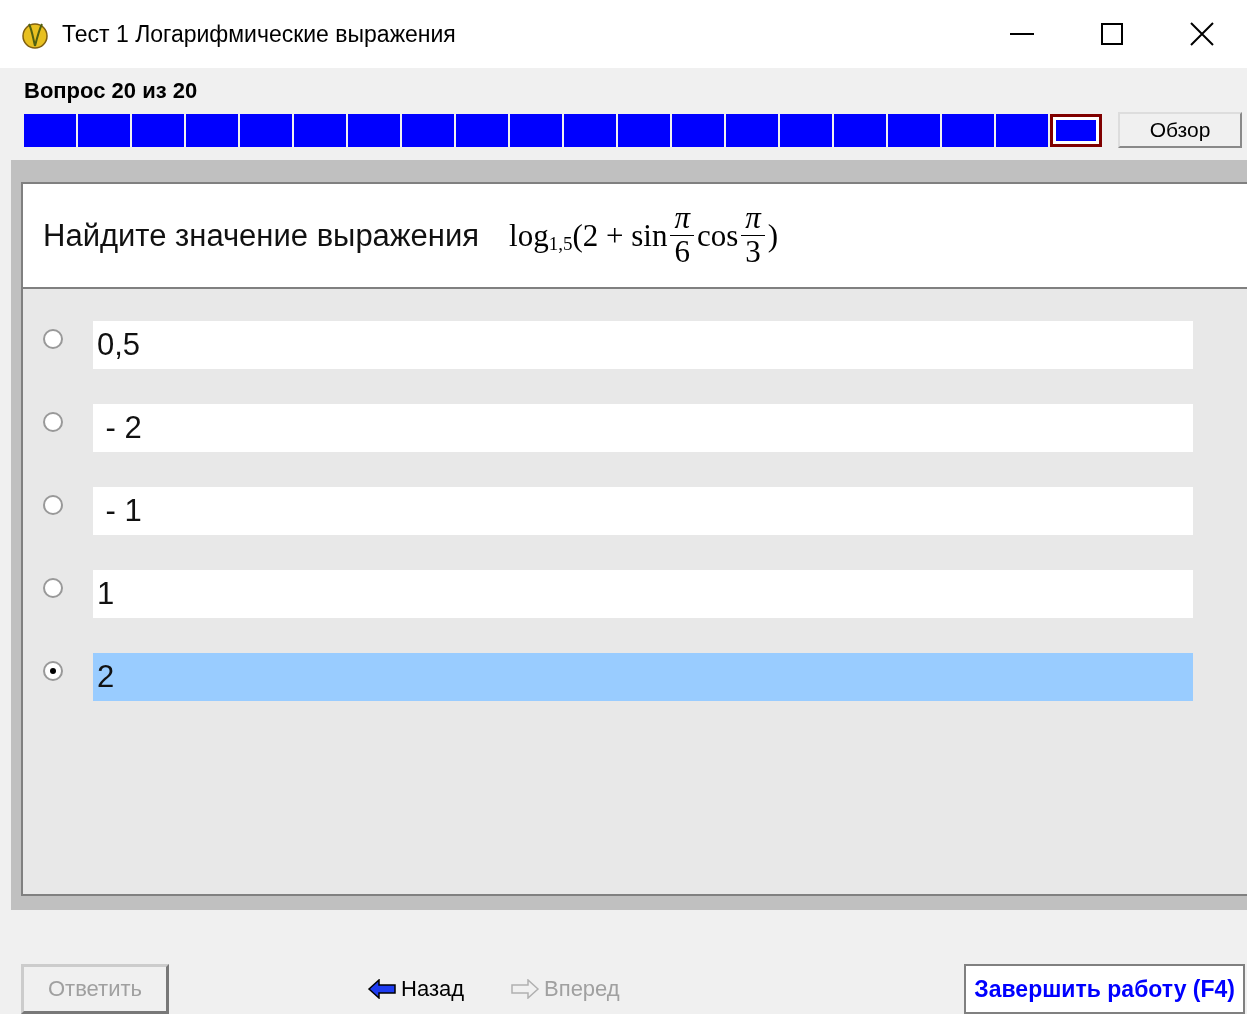 This screenshot has height=1014, width=1247. What do you see at coordinates (261, 235) in the screenshot?
I see `question-text: Найдите значение выражения` at bounding box center [261, 235].